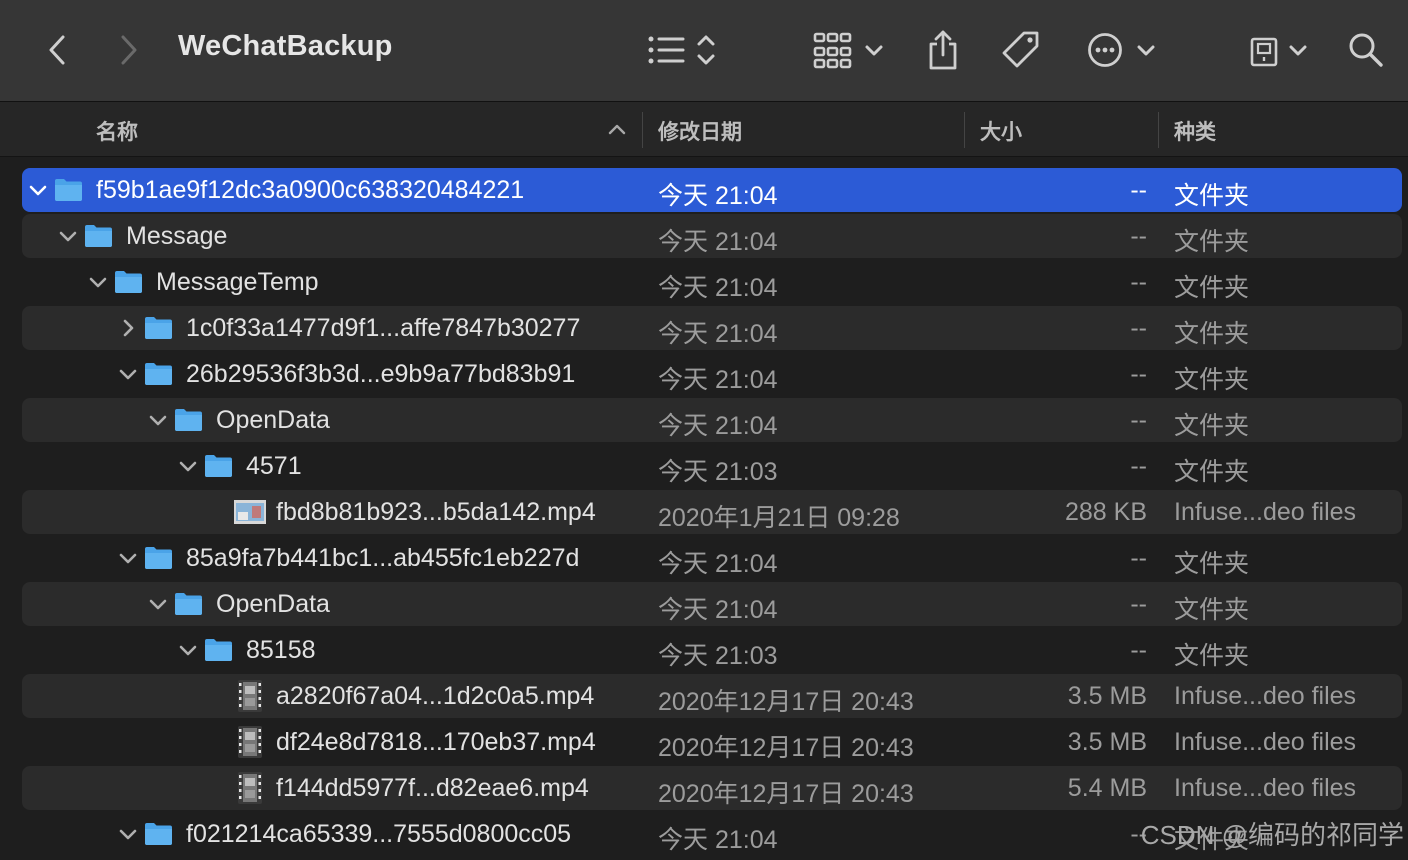  What do you see at coordinates (435, 696) in the screenshot?
I see `file-name: a2820f67a04...1d2c0a5.mp4` at bounding box center [435, 696].